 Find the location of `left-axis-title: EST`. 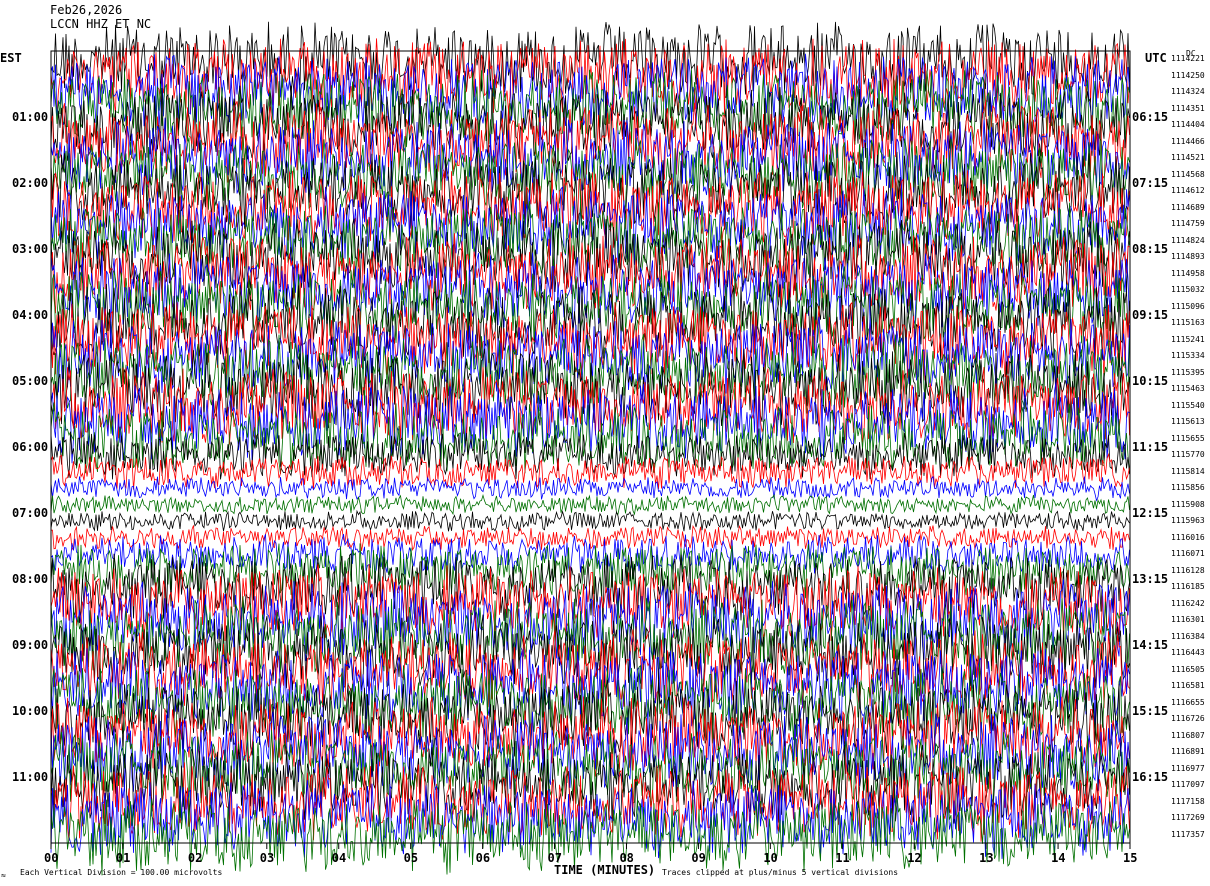

left-axis-title: EST is located at coordinates (11, 58).